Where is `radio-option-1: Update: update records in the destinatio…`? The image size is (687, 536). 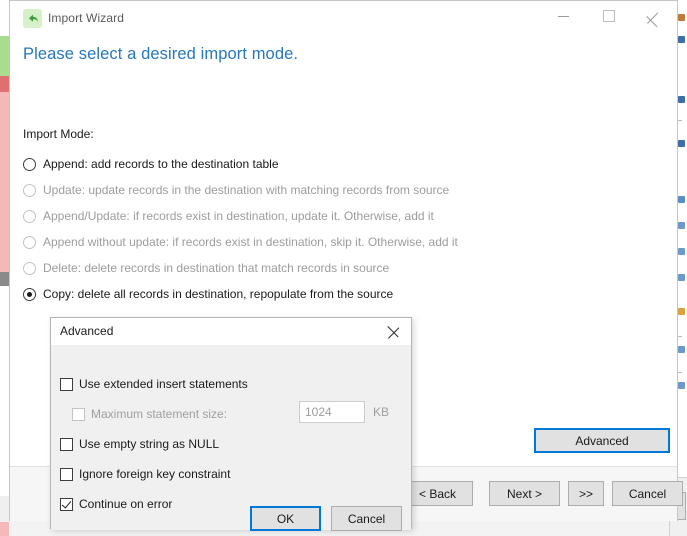 radio-option-1: Update: update records in the destinatio… is located at coordinates (283, 190).